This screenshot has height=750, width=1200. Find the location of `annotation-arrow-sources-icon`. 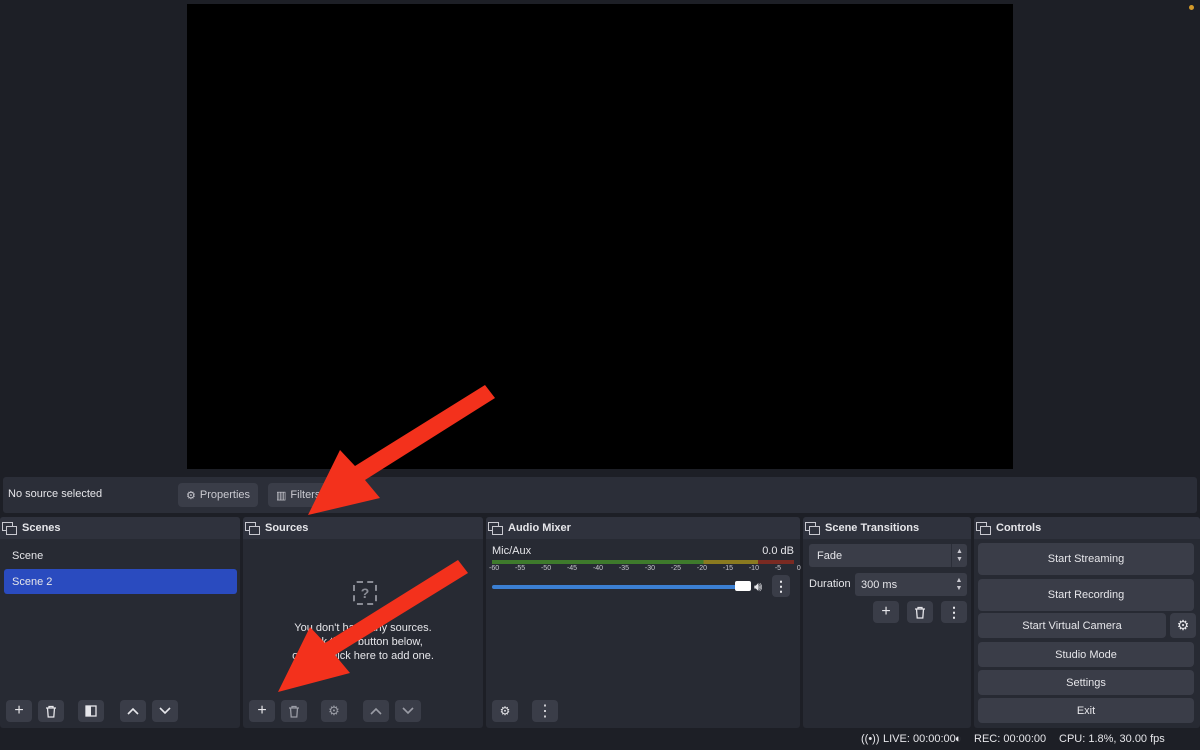

annotation-arrow-sources-icon is located at coordinates (401, 450).